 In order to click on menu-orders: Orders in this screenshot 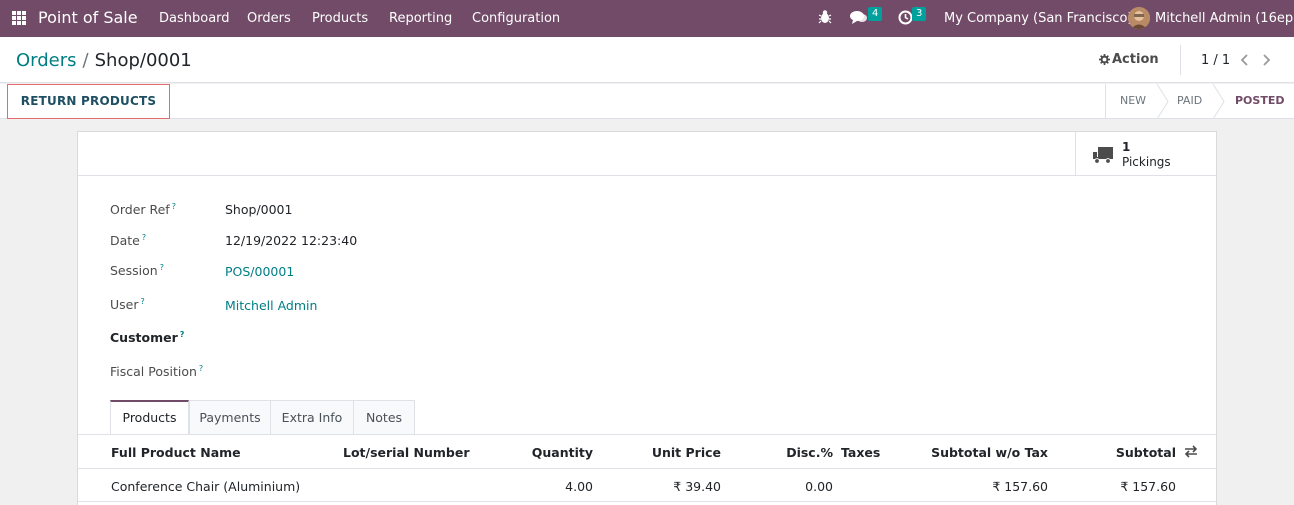, I will do `click(269, 18)`.